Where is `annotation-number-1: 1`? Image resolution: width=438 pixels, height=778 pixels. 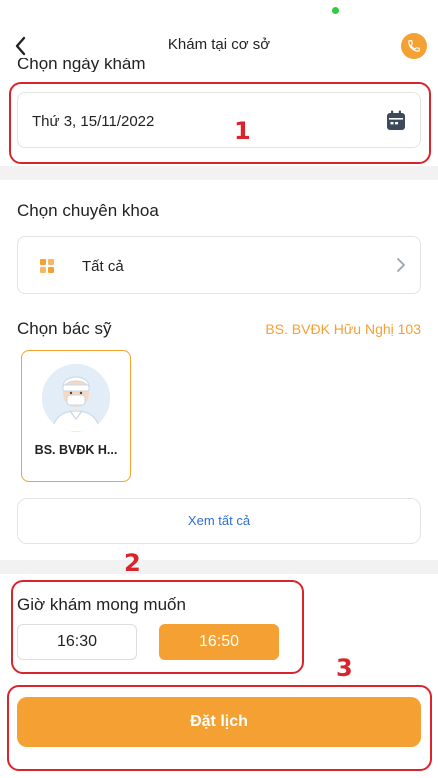 annotation-number-1: 1 is located at coordinates (242, 131).